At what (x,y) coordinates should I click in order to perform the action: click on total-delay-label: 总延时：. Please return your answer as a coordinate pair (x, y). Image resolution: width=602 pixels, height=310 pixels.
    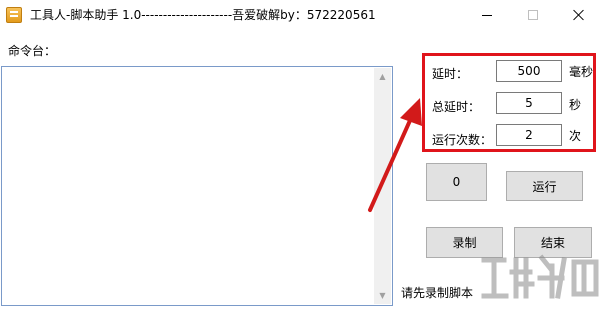
    Looking at the image, I should click on (456, 107).